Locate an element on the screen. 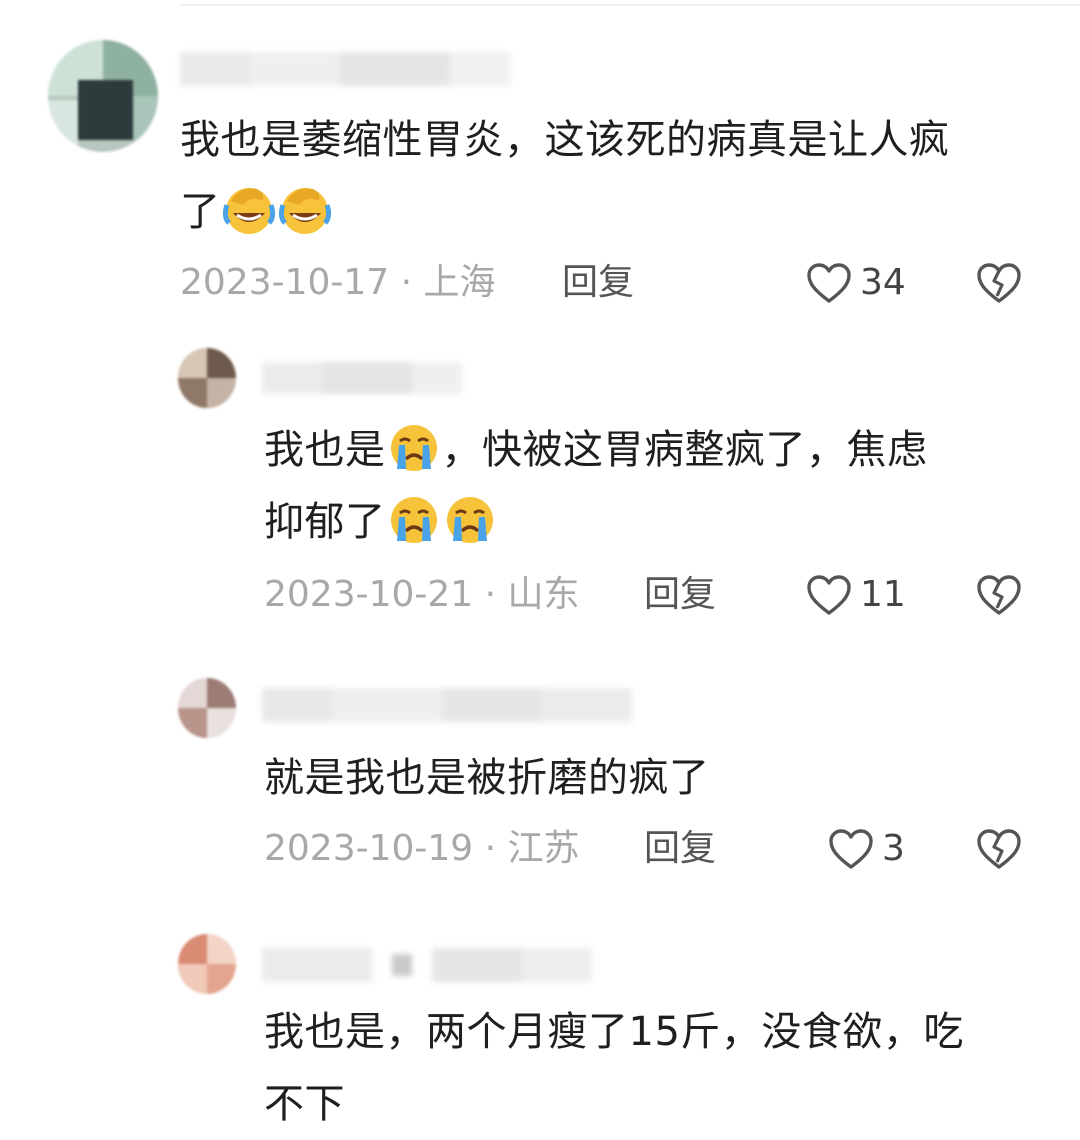 Image resolution: width=1080 pixels, height=1140 pixels. comment-text-segment: ，快被这胃病整疯了，焦虑 is located at coordinates (684, 450).